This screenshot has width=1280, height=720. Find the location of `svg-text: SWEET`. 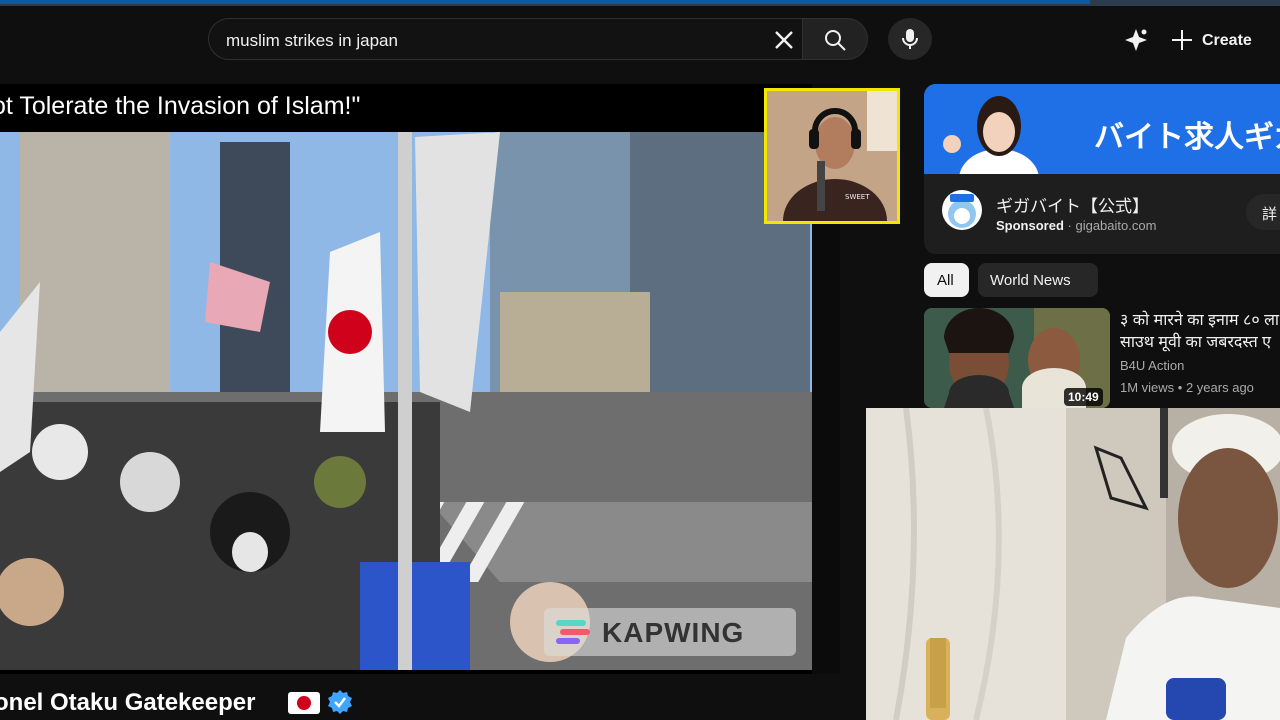

svg-text: SWEET is located at coordinates (857, 197).